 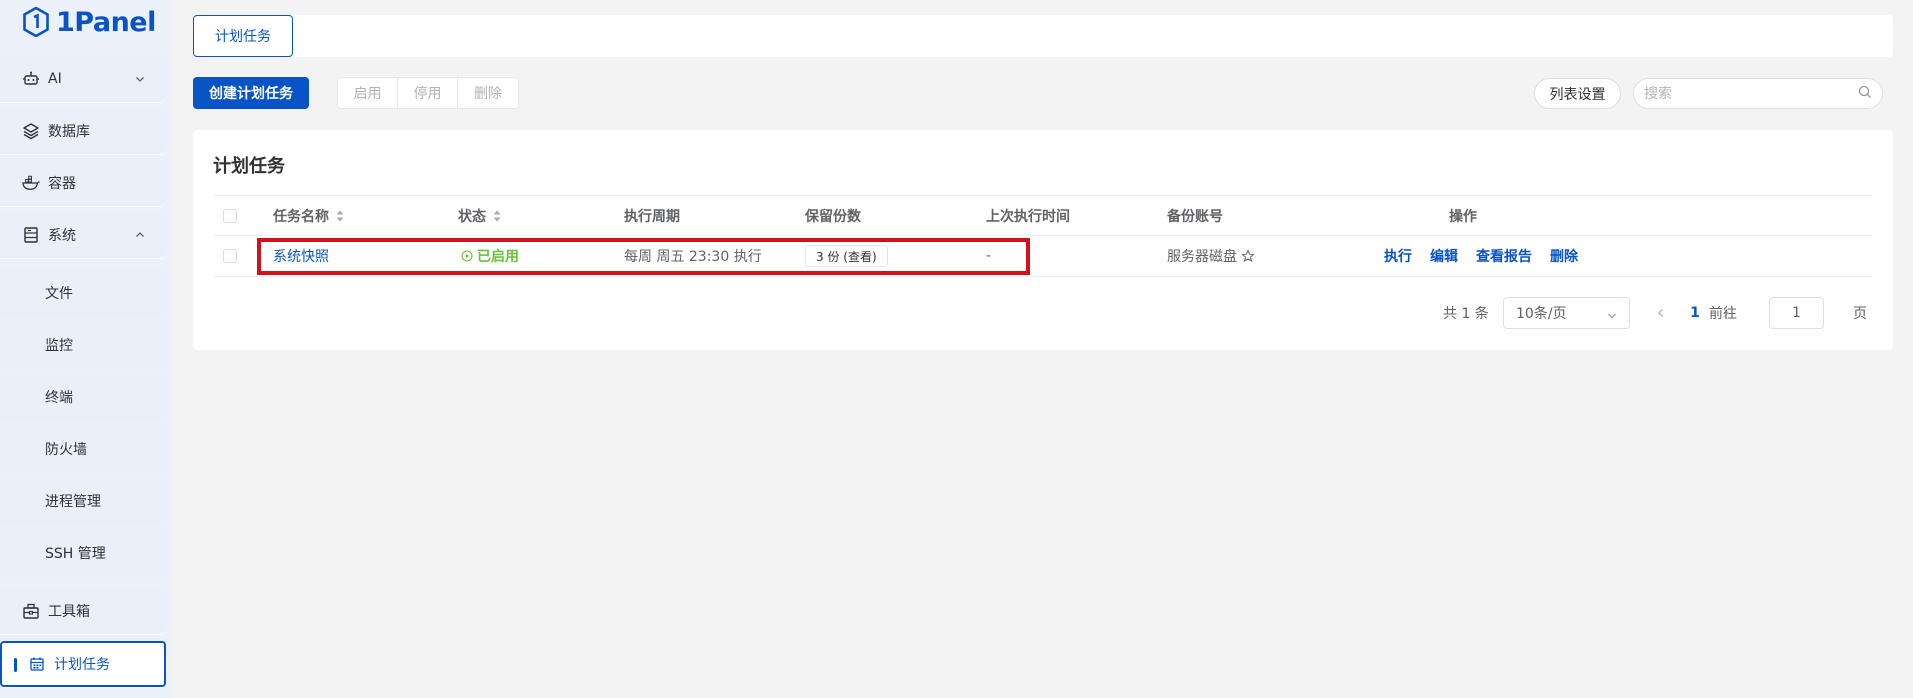 I want to click on col-name-label: 任务名称, so click(x=301, y=217).